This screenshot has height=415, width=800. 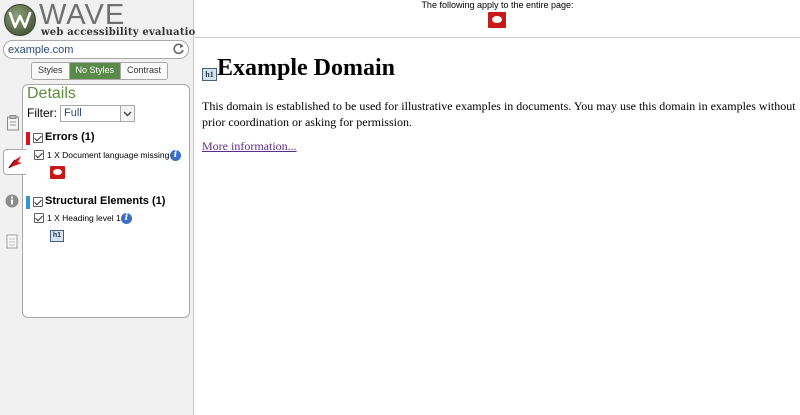 I want to click on wave-logo-icon, so click(x=20, y=20).